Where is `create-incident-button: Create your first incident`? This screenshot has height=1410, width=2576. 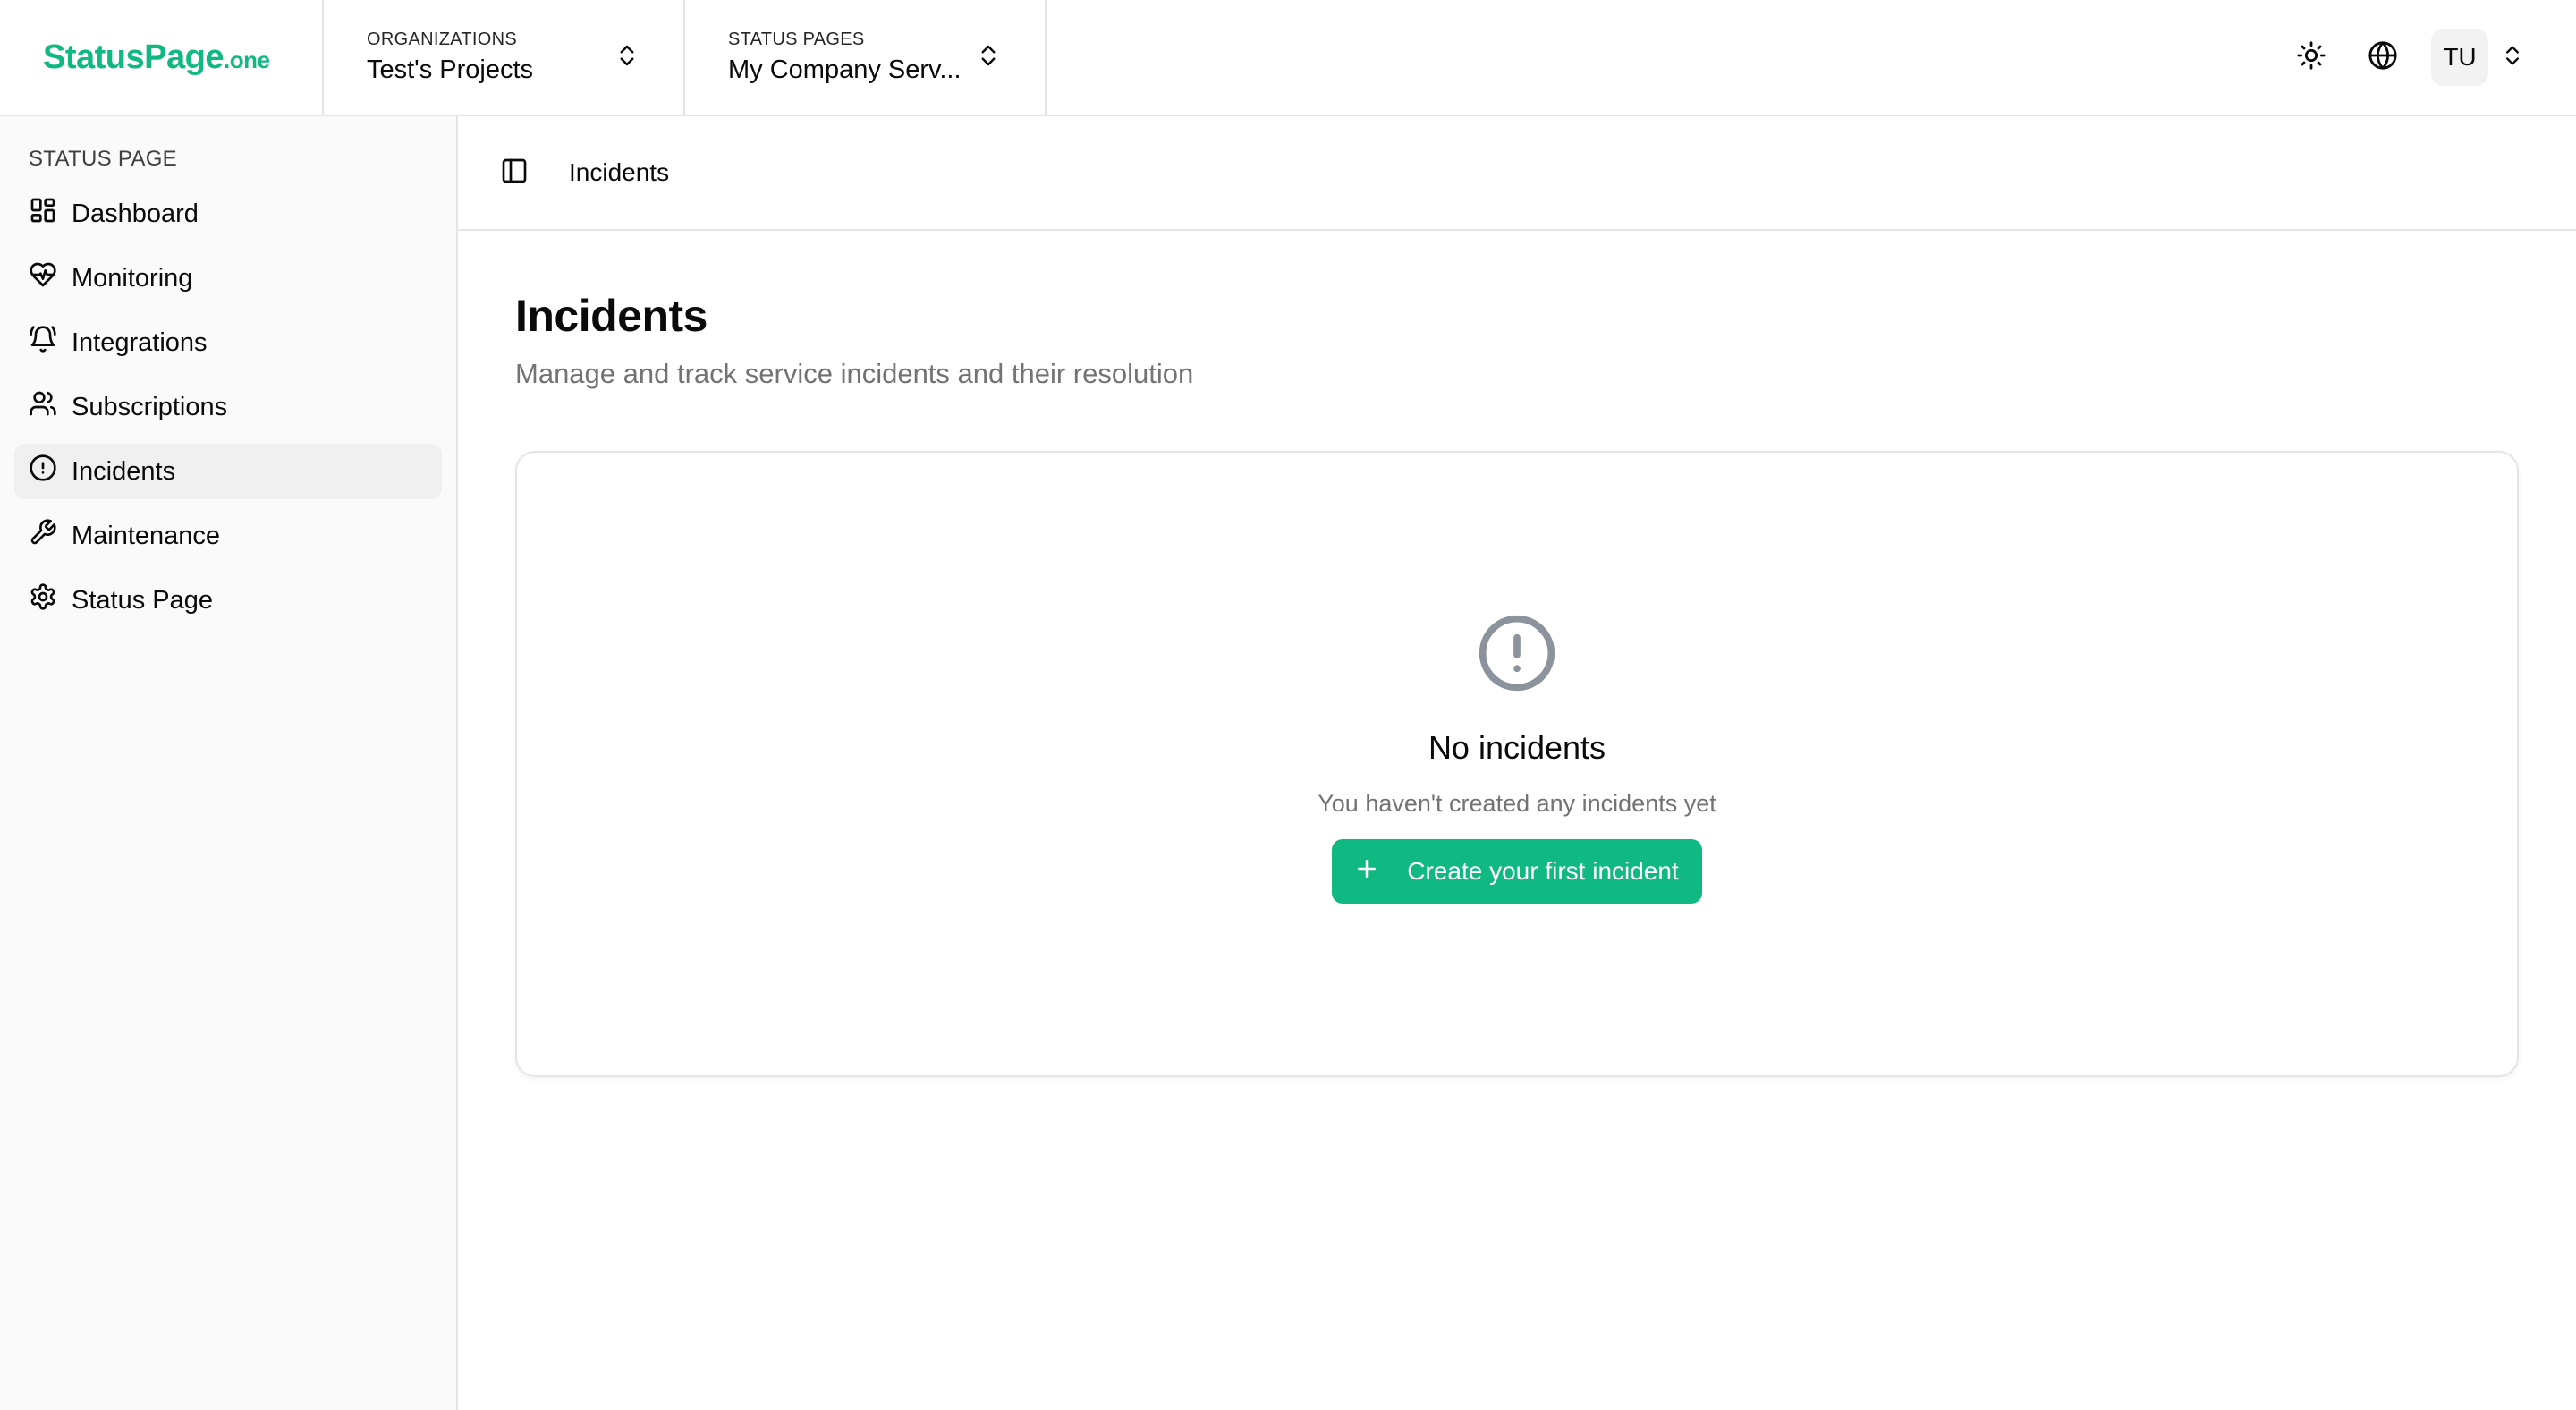
create-incident-button: Create your first incident is located at coordinates (1517, 872).